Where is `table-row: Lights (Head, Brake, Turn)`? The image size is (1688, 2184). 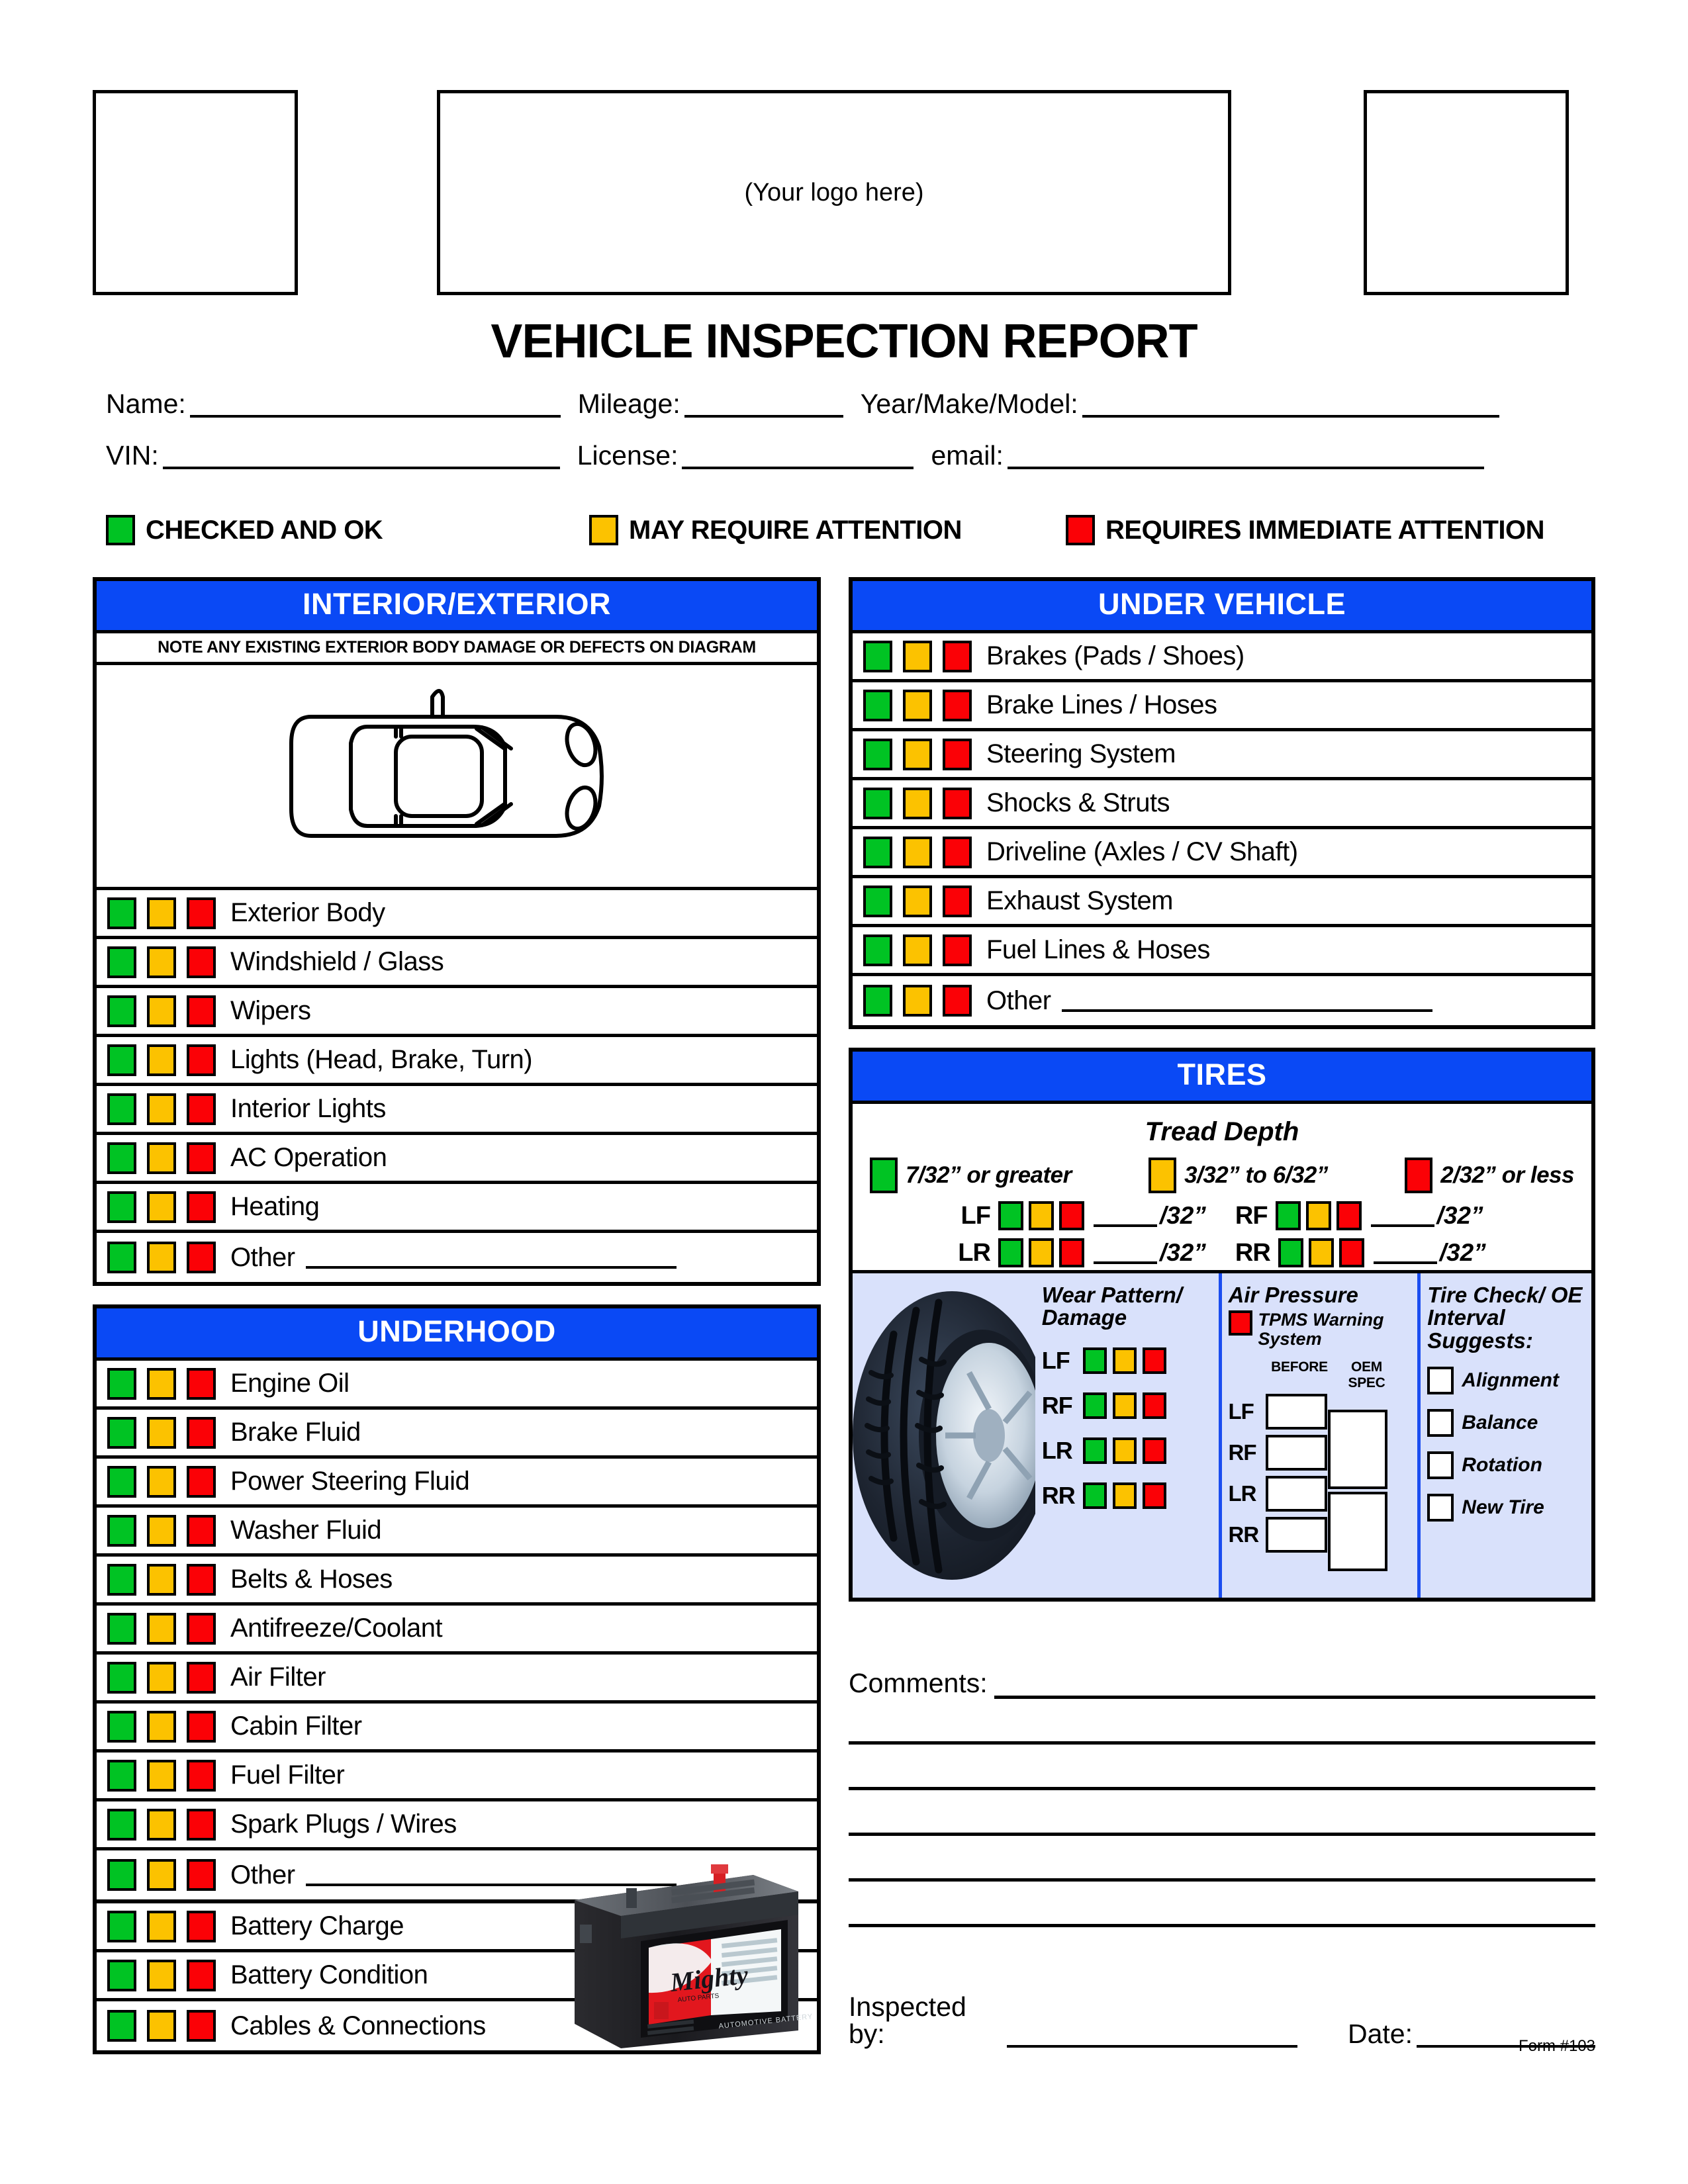 table-row: Lights (Head, Brake, Turn) is located at coordinates (457, 1061).